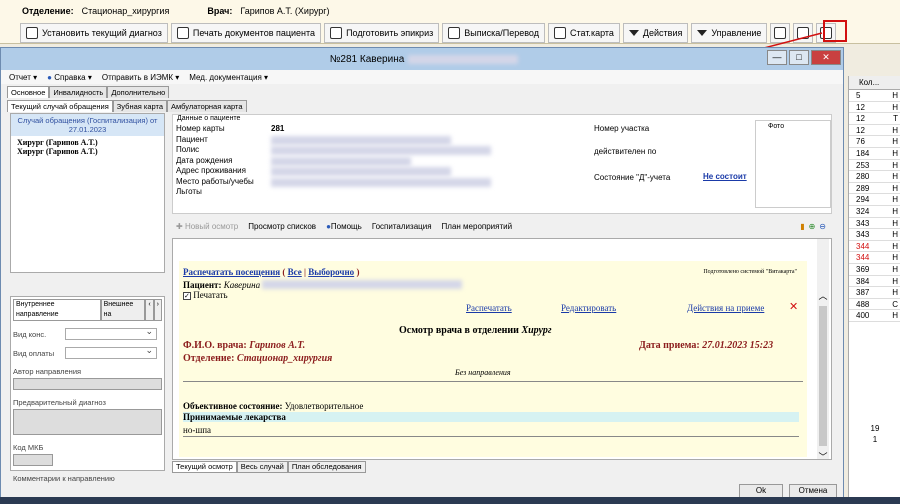 The width and height of the screenshot is (900, 504). Describe the element at coordinates (331, 272) in the screenshot. I see `selective-link: Выборочно` at that location.